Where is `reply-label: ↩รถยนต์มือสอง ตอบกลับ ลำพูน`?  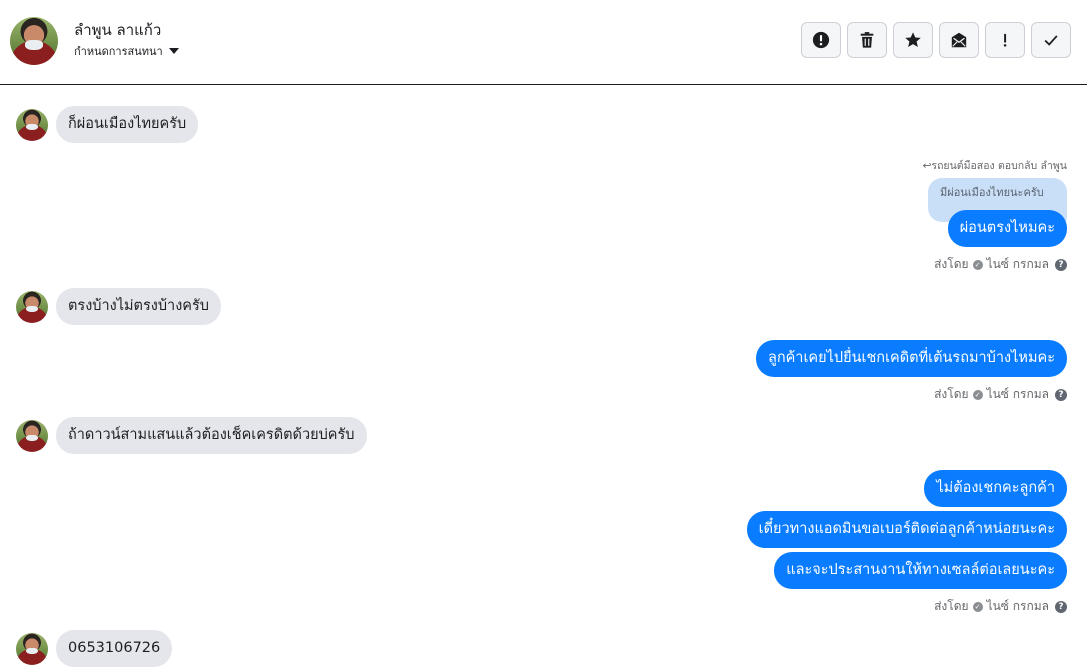 reply-label: ↩รถยนต์มือสอง ตอบกลับ ลำพูน is located at coordinates (994, 166).